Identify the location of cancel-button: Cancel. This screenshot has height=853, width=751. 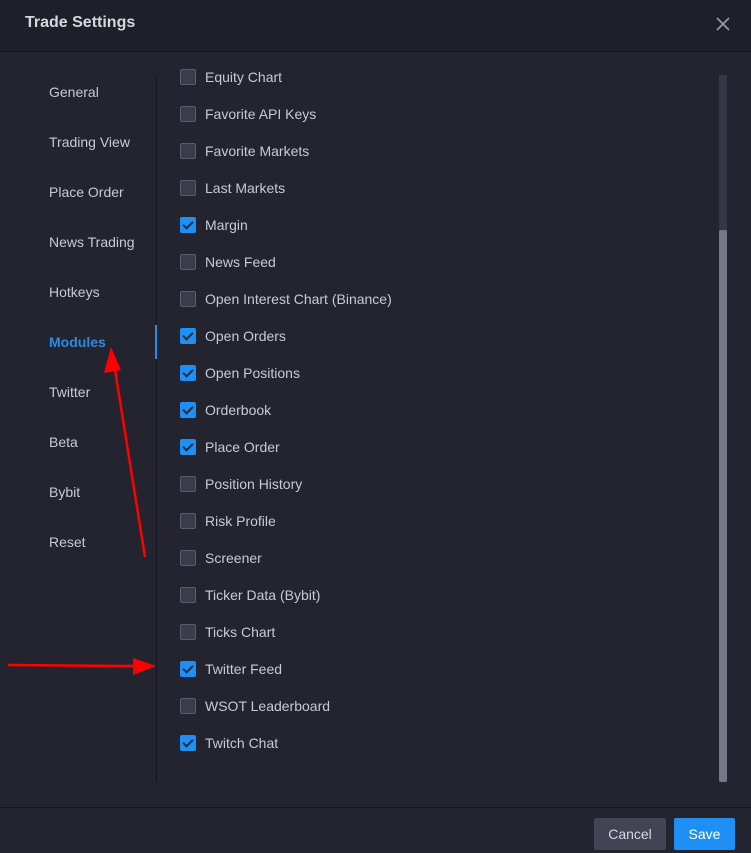
(630, 834).